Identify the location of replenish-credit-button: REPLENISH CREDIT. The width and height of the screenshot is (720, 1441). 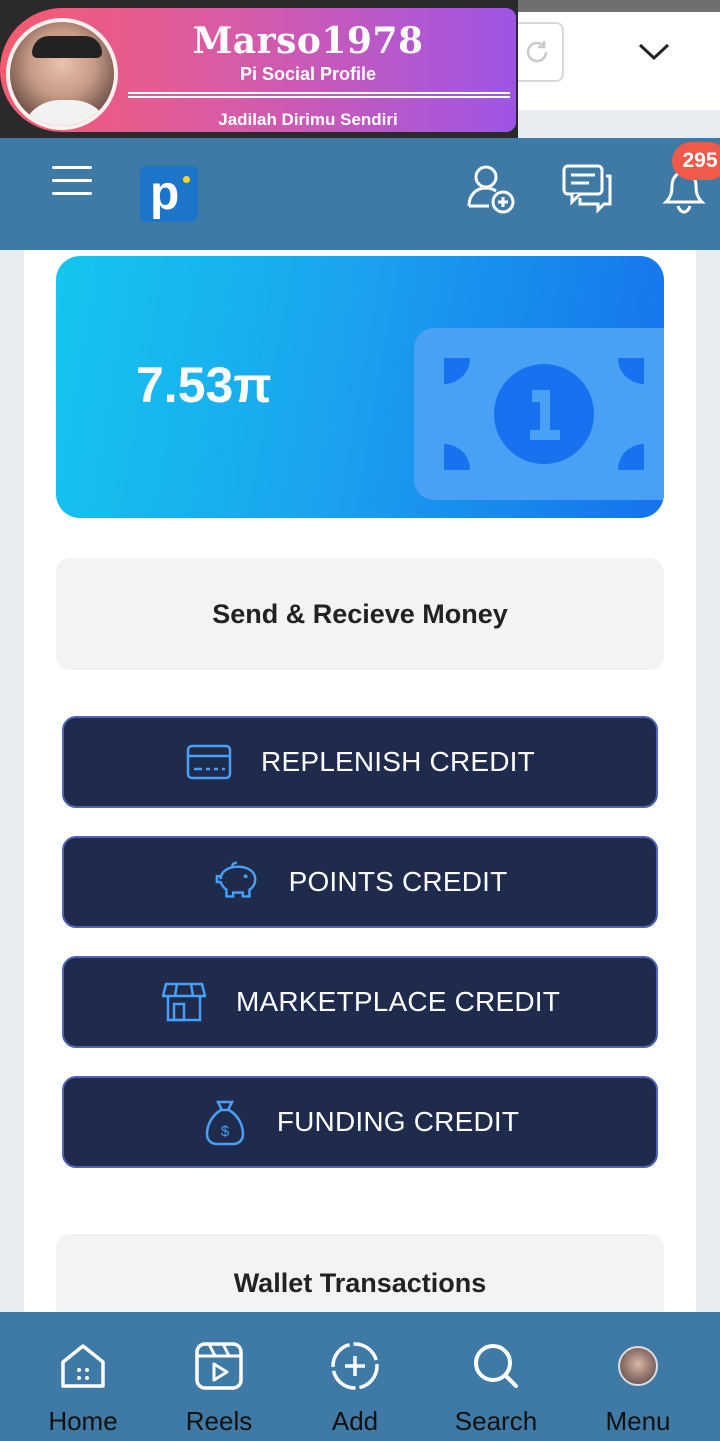
(360, 762).